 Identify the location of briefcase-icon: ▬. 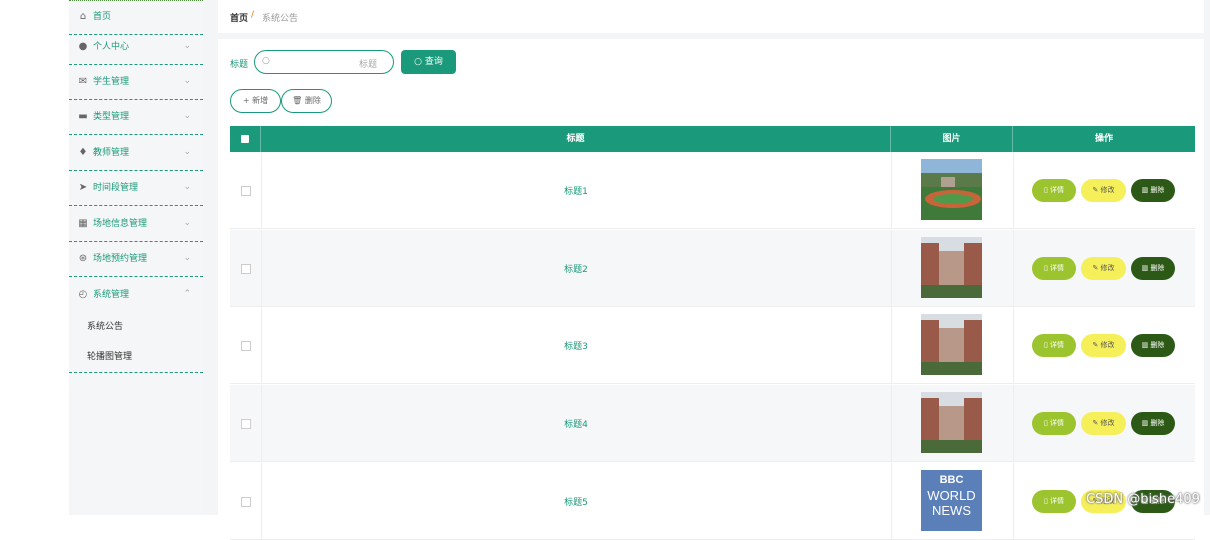
(83, 116).